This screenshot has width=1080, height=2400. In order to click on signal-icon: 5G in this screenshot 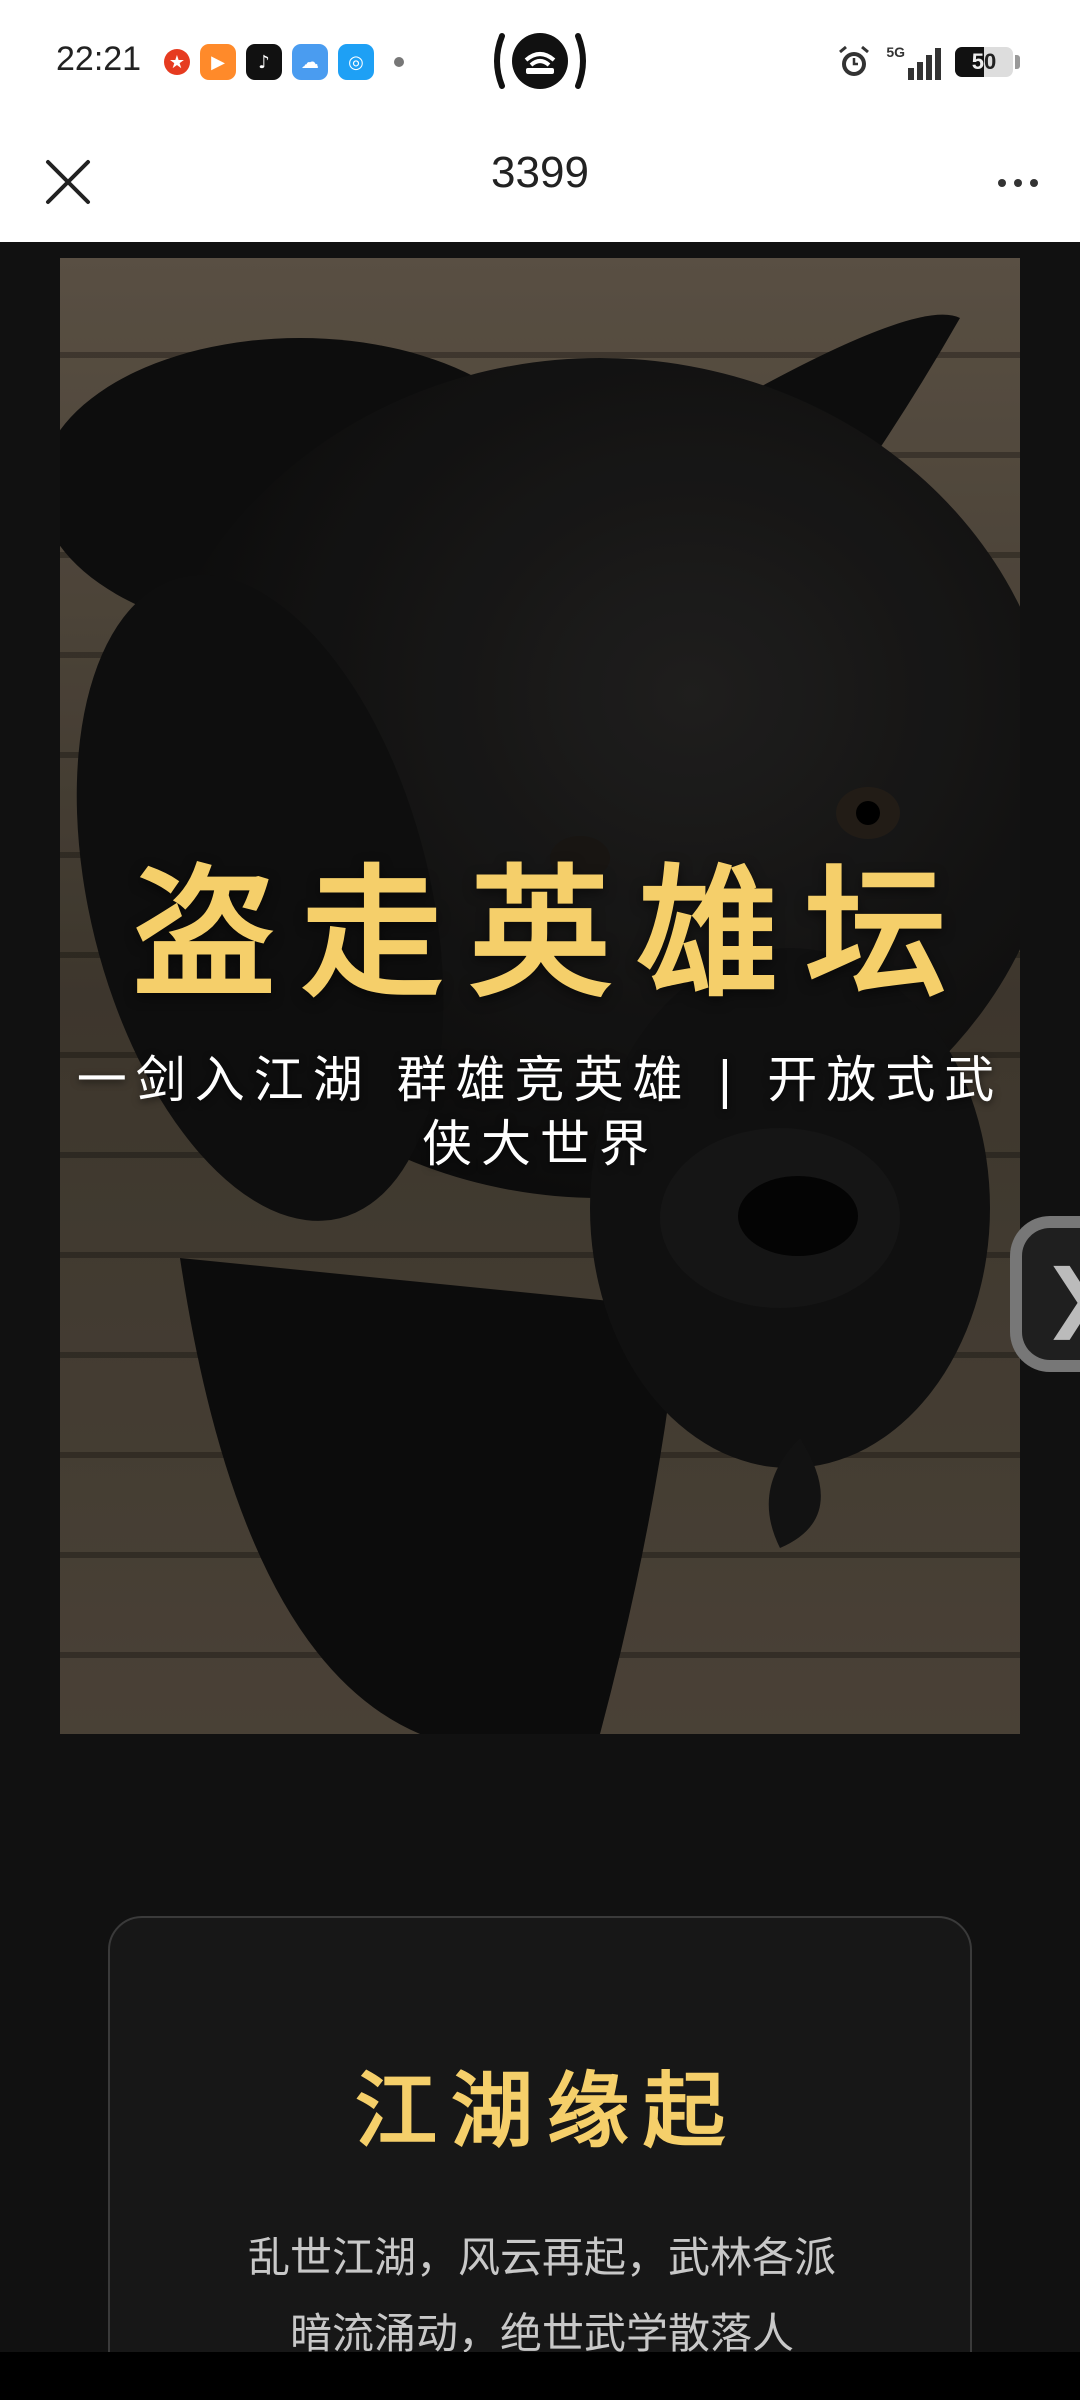, I will do `click(913, 62)`.